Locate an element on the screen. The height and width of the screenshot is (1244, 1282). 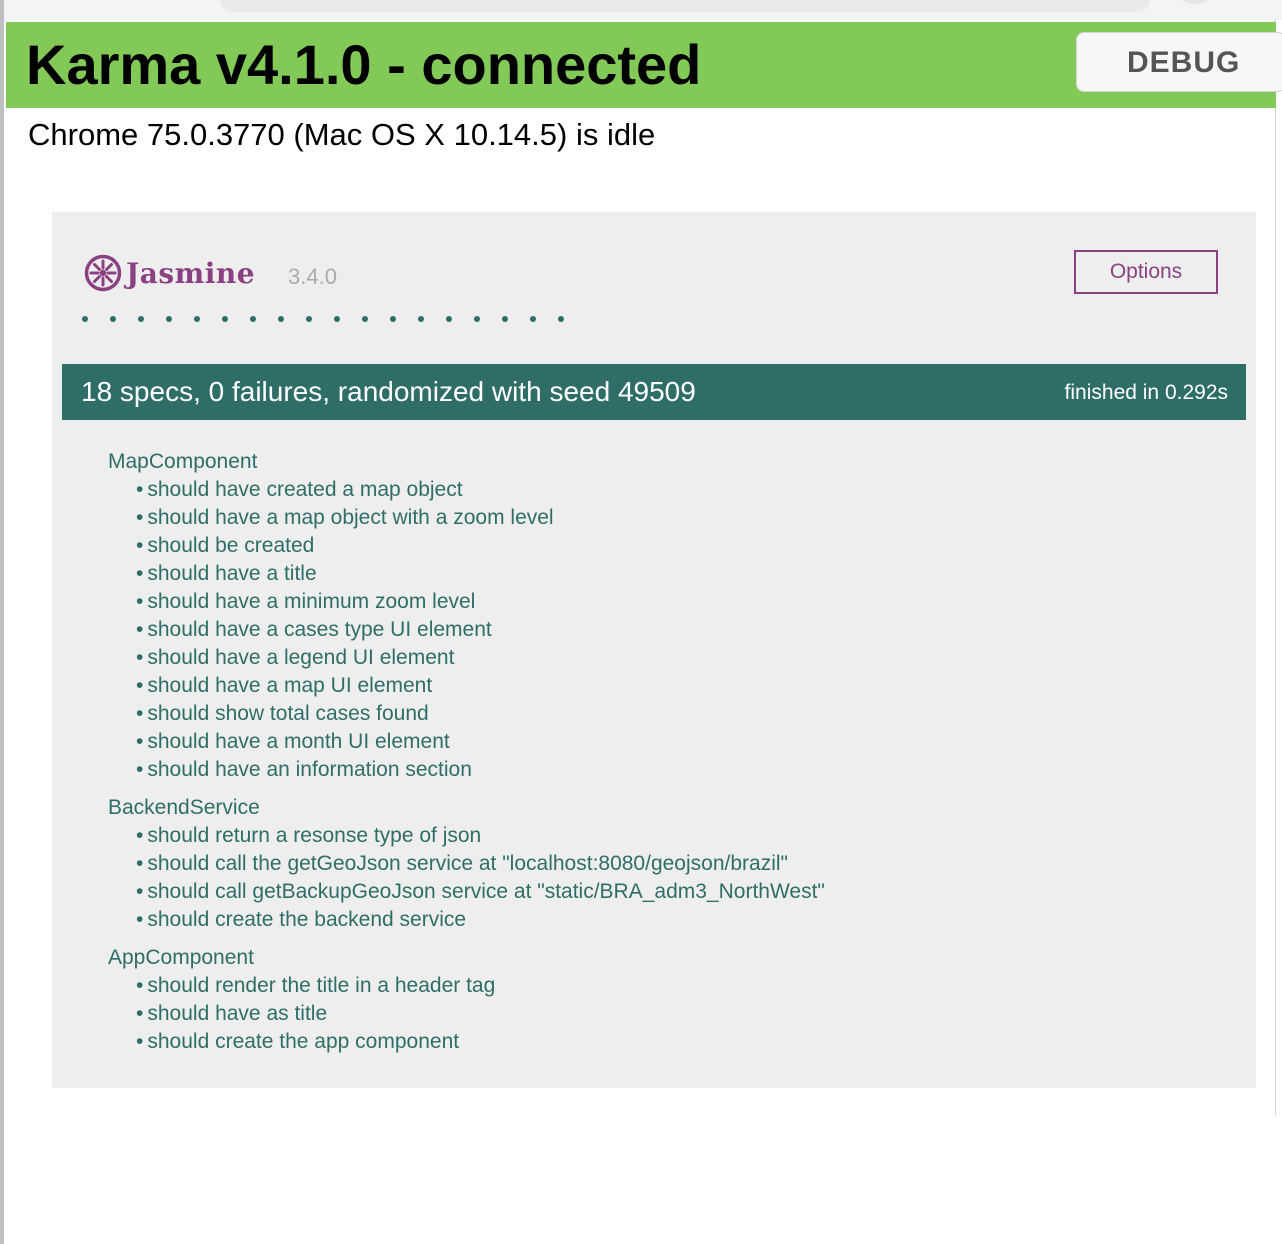
spec-symbol-summary is located at coordinates (334, 320).